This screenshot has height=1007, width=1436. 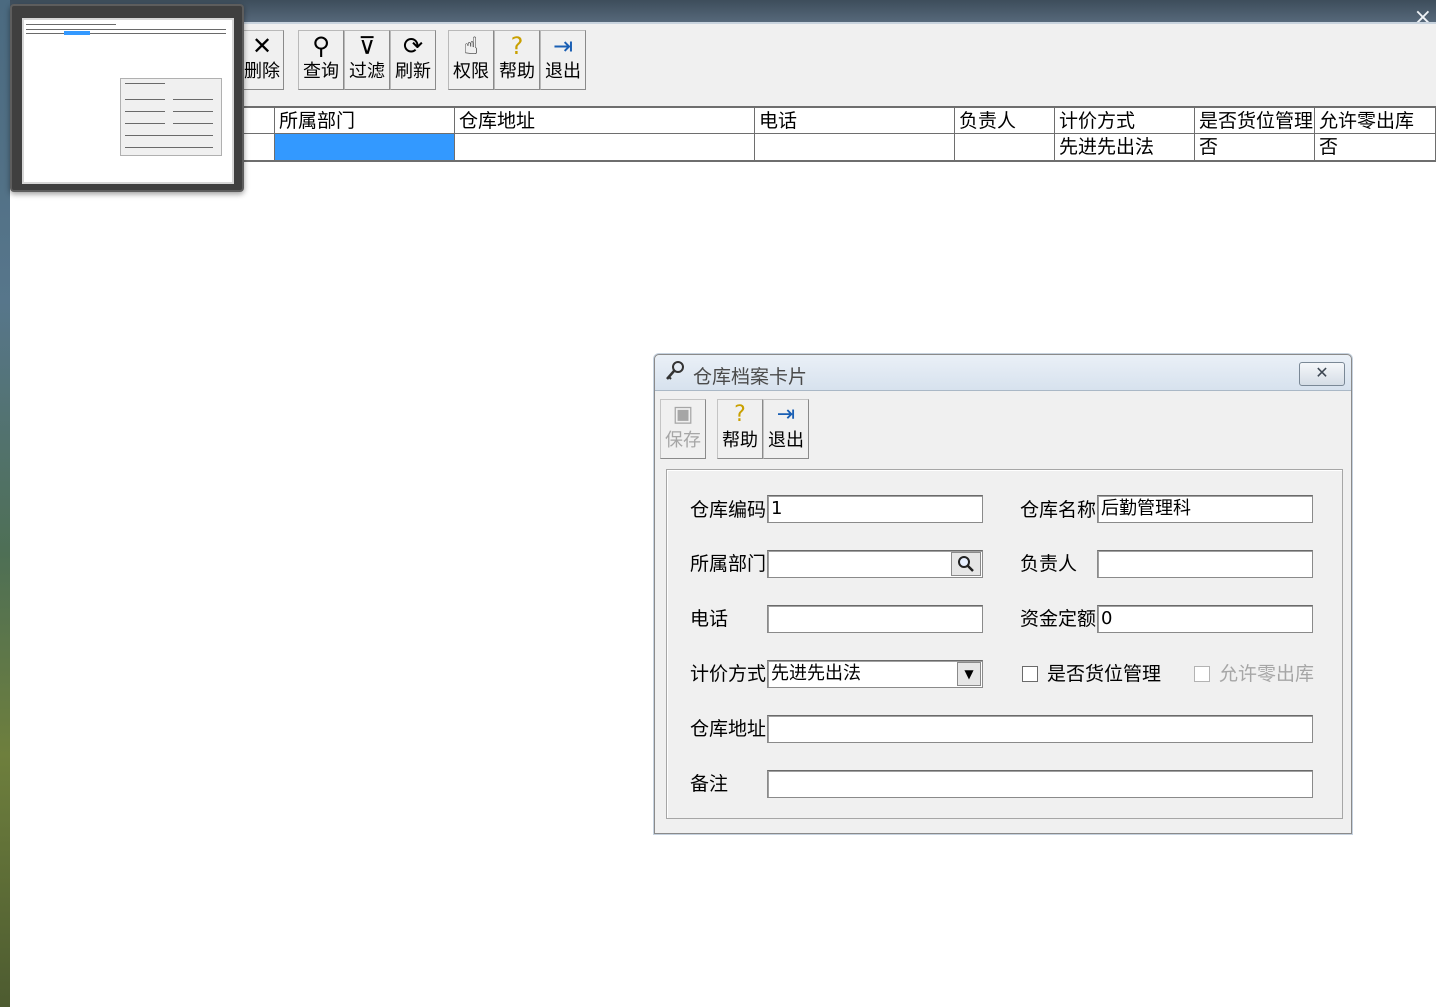 What do you see at coordinates (1030, 674) in the screenshot?
I see `location-mgmt-checkbox` at bounding box center [1030, 674].